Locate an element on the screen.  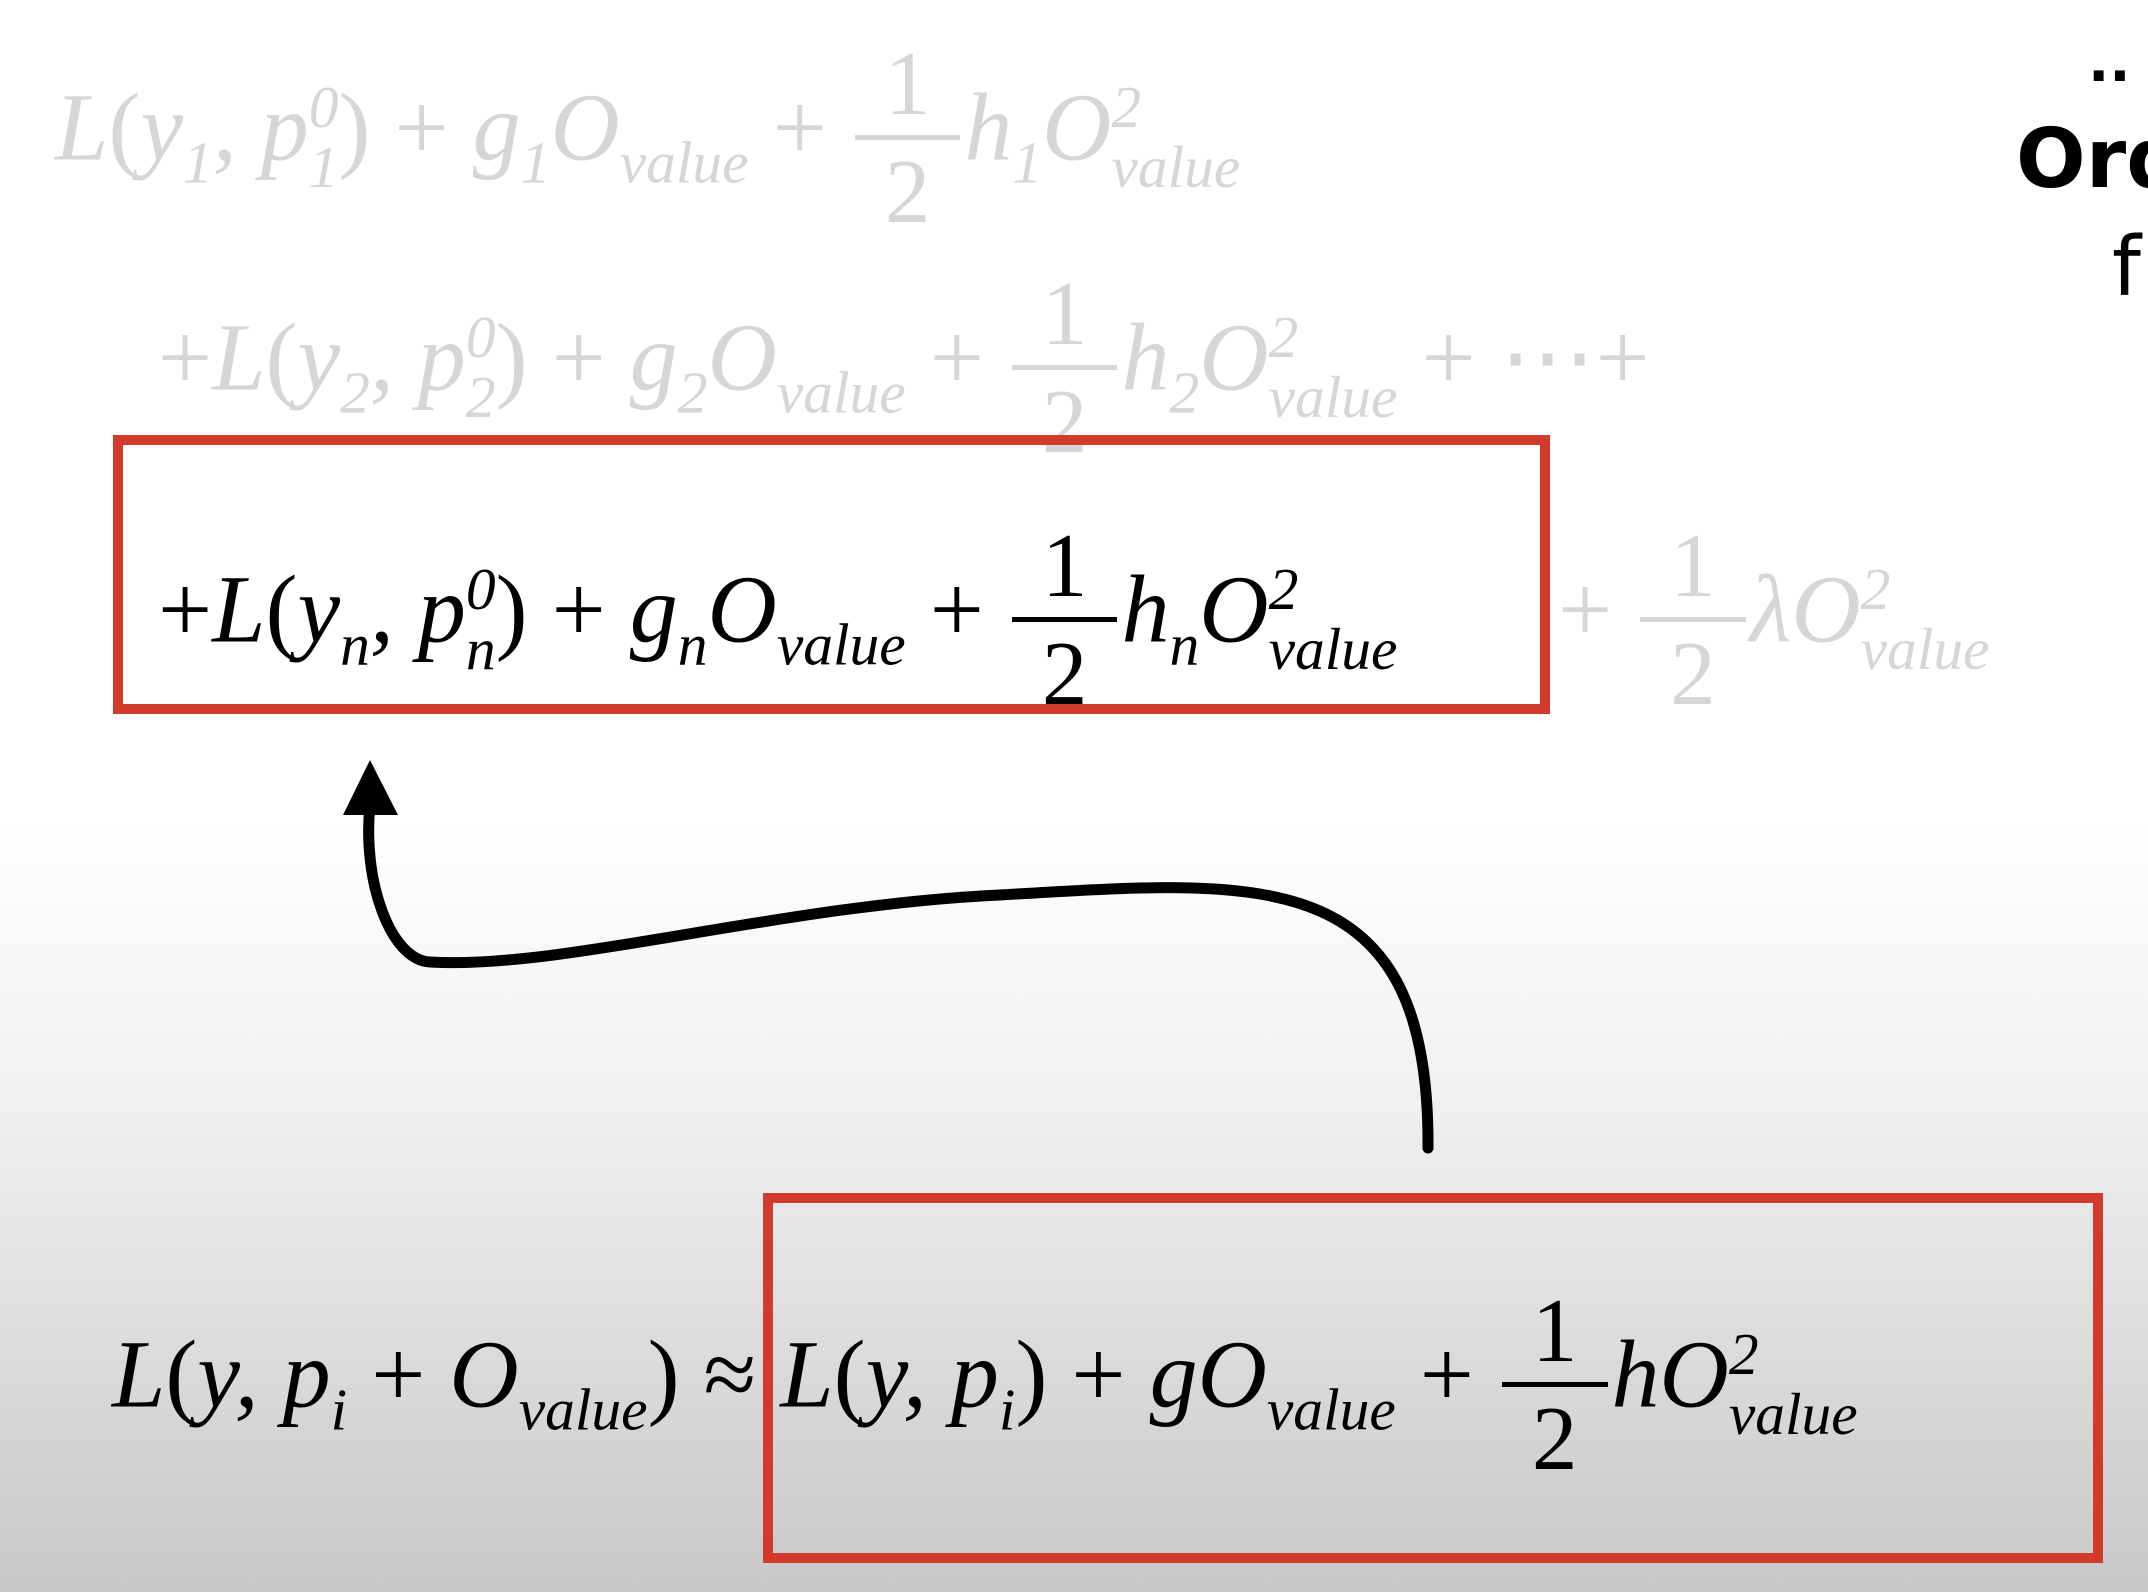
side-text-order: Ord is located at coordinates (2082, 159).